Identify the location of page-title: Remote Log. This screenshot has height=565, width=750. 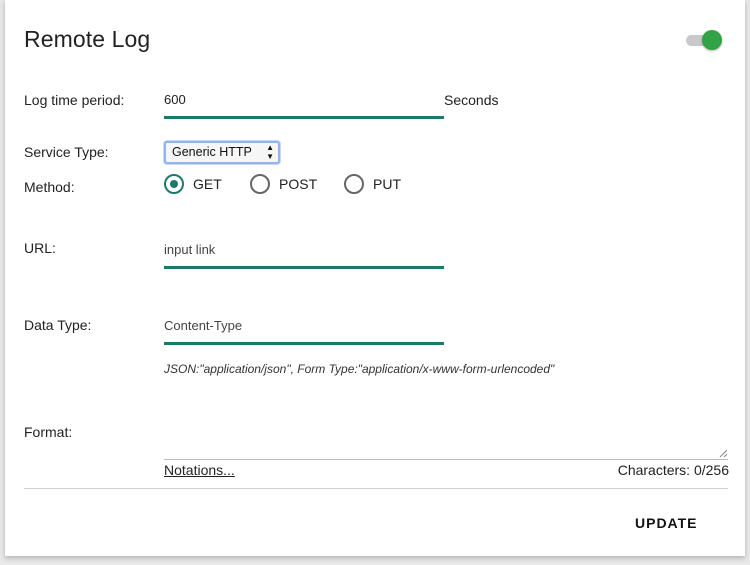
(87, 39).